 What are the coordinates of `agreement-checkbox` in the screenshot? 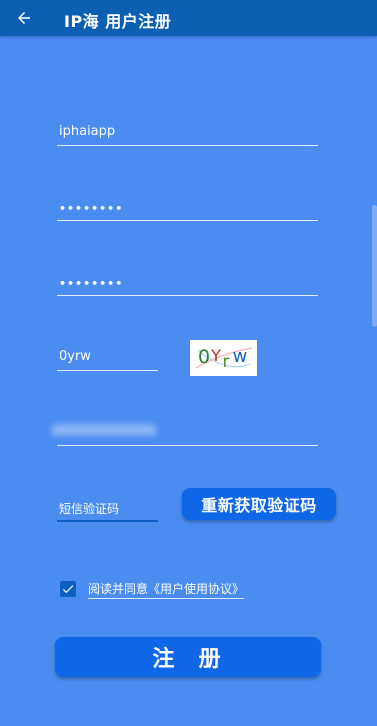 It's located at (68, 589).